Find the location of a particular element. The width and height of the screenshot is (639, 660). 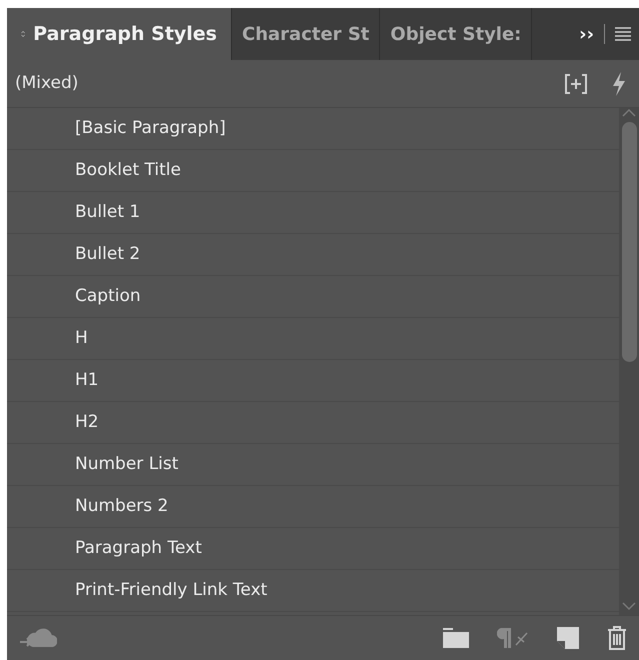

more-tabs-button: ›› is located at coordinates (586, 34).